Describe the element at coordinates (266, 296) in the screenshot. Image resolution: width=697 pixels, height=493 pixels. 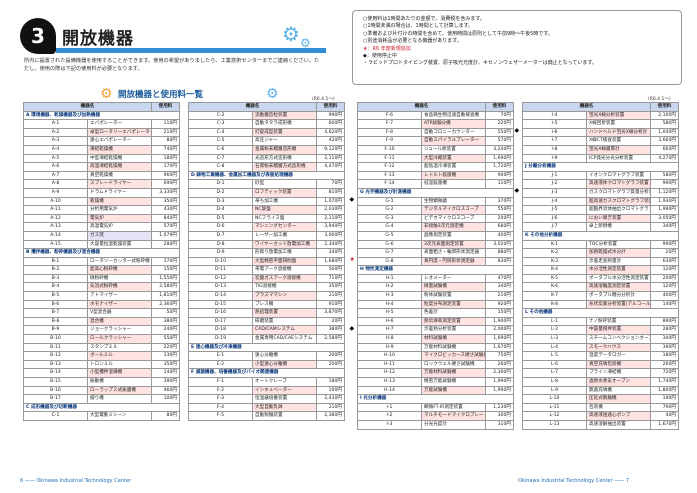
I see `table-row: D-14 プラズママシン 210円` at that location.